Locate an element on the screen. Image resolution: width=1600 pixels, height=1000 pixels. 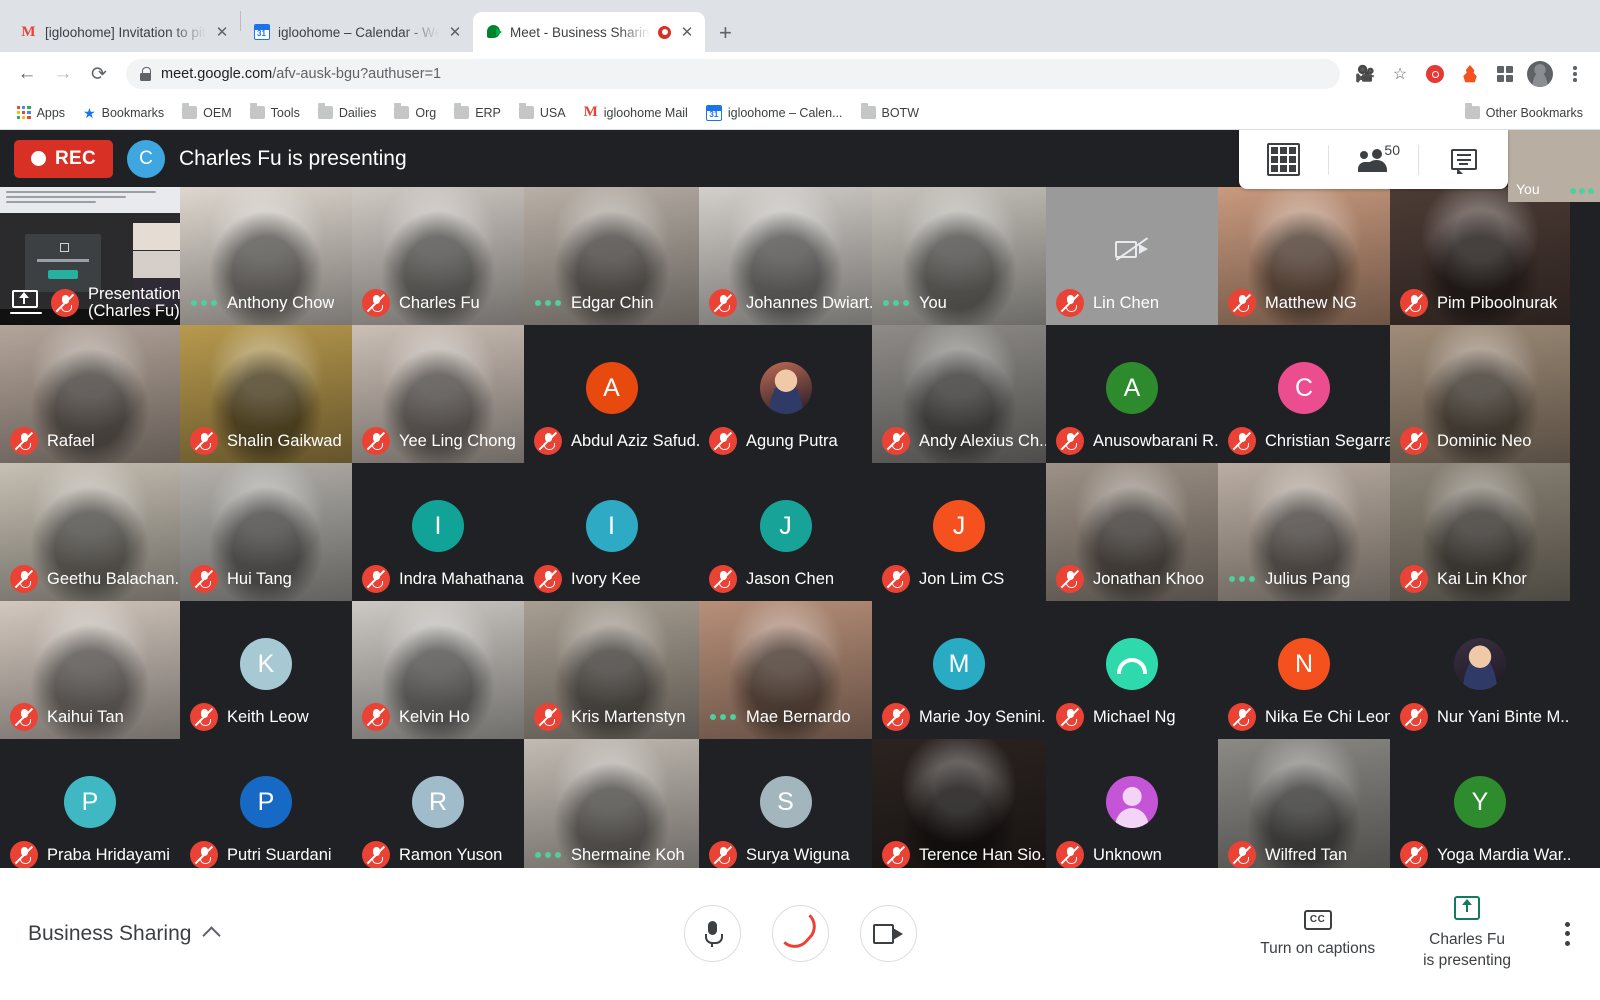
browser-tab-0: M [igloohome] Invitation to pitch to ✕ is located at coordinates (124, 32).